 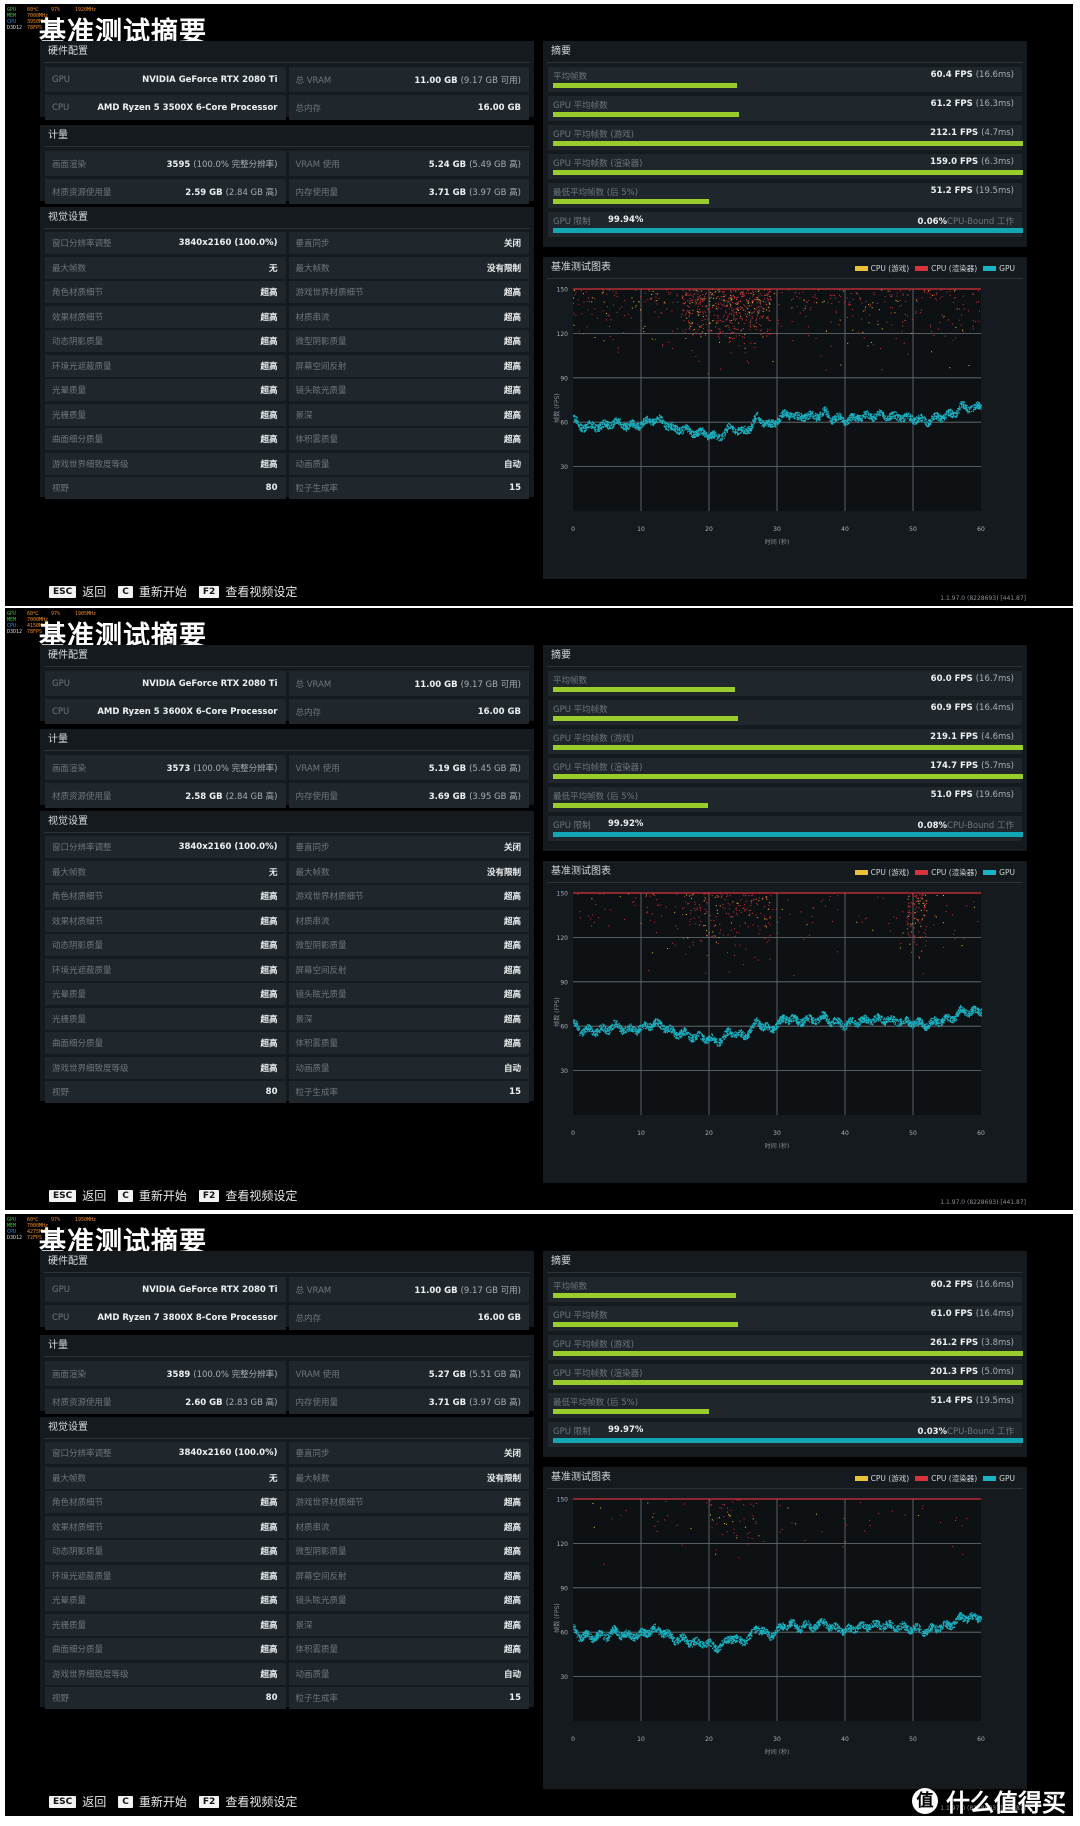 What do you see at coordinates (564, 1027) in the screenshot?
I see `y-tick-label: 60` at bounding box center [564, 1027].